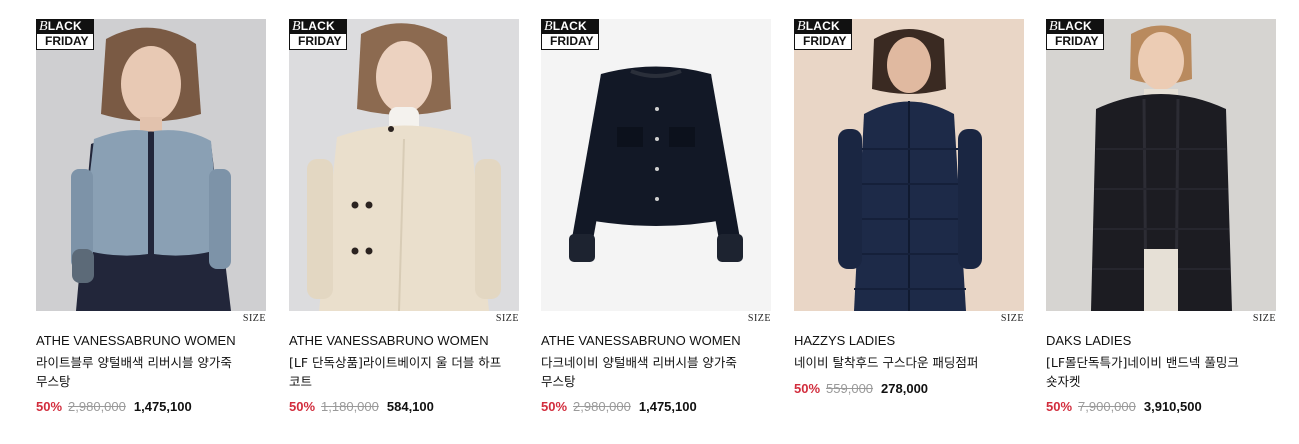 The height and width of the screenshot is (444, 1299). I want to click on sale-price: 584,100, so click(410, 406).